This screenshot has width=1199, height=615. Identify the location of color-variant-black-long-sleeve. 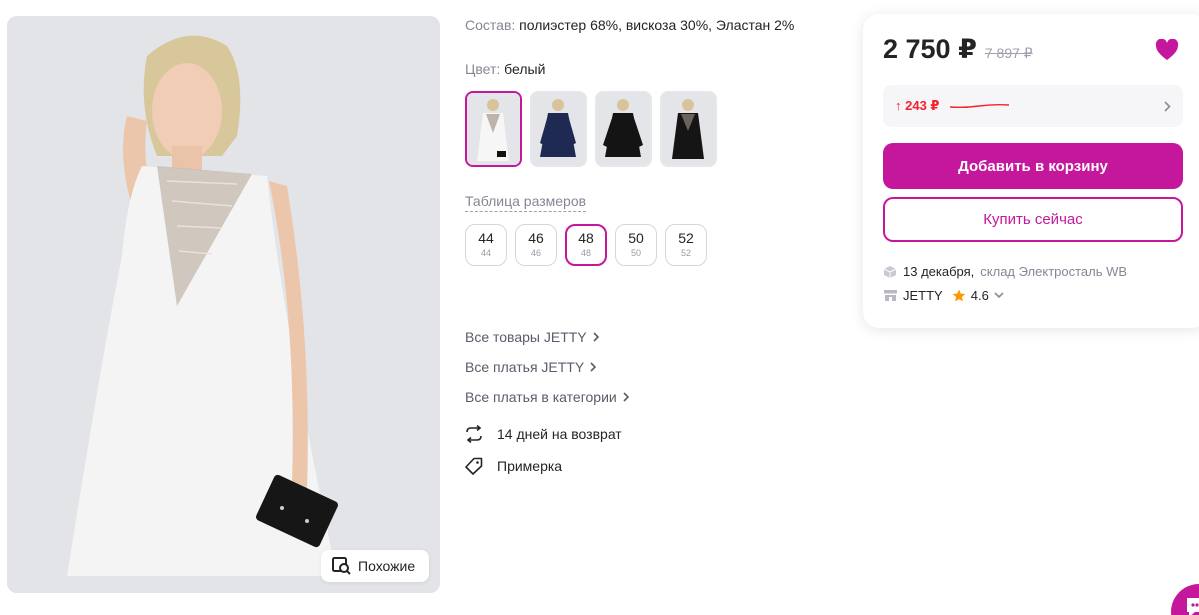
(623, 129).